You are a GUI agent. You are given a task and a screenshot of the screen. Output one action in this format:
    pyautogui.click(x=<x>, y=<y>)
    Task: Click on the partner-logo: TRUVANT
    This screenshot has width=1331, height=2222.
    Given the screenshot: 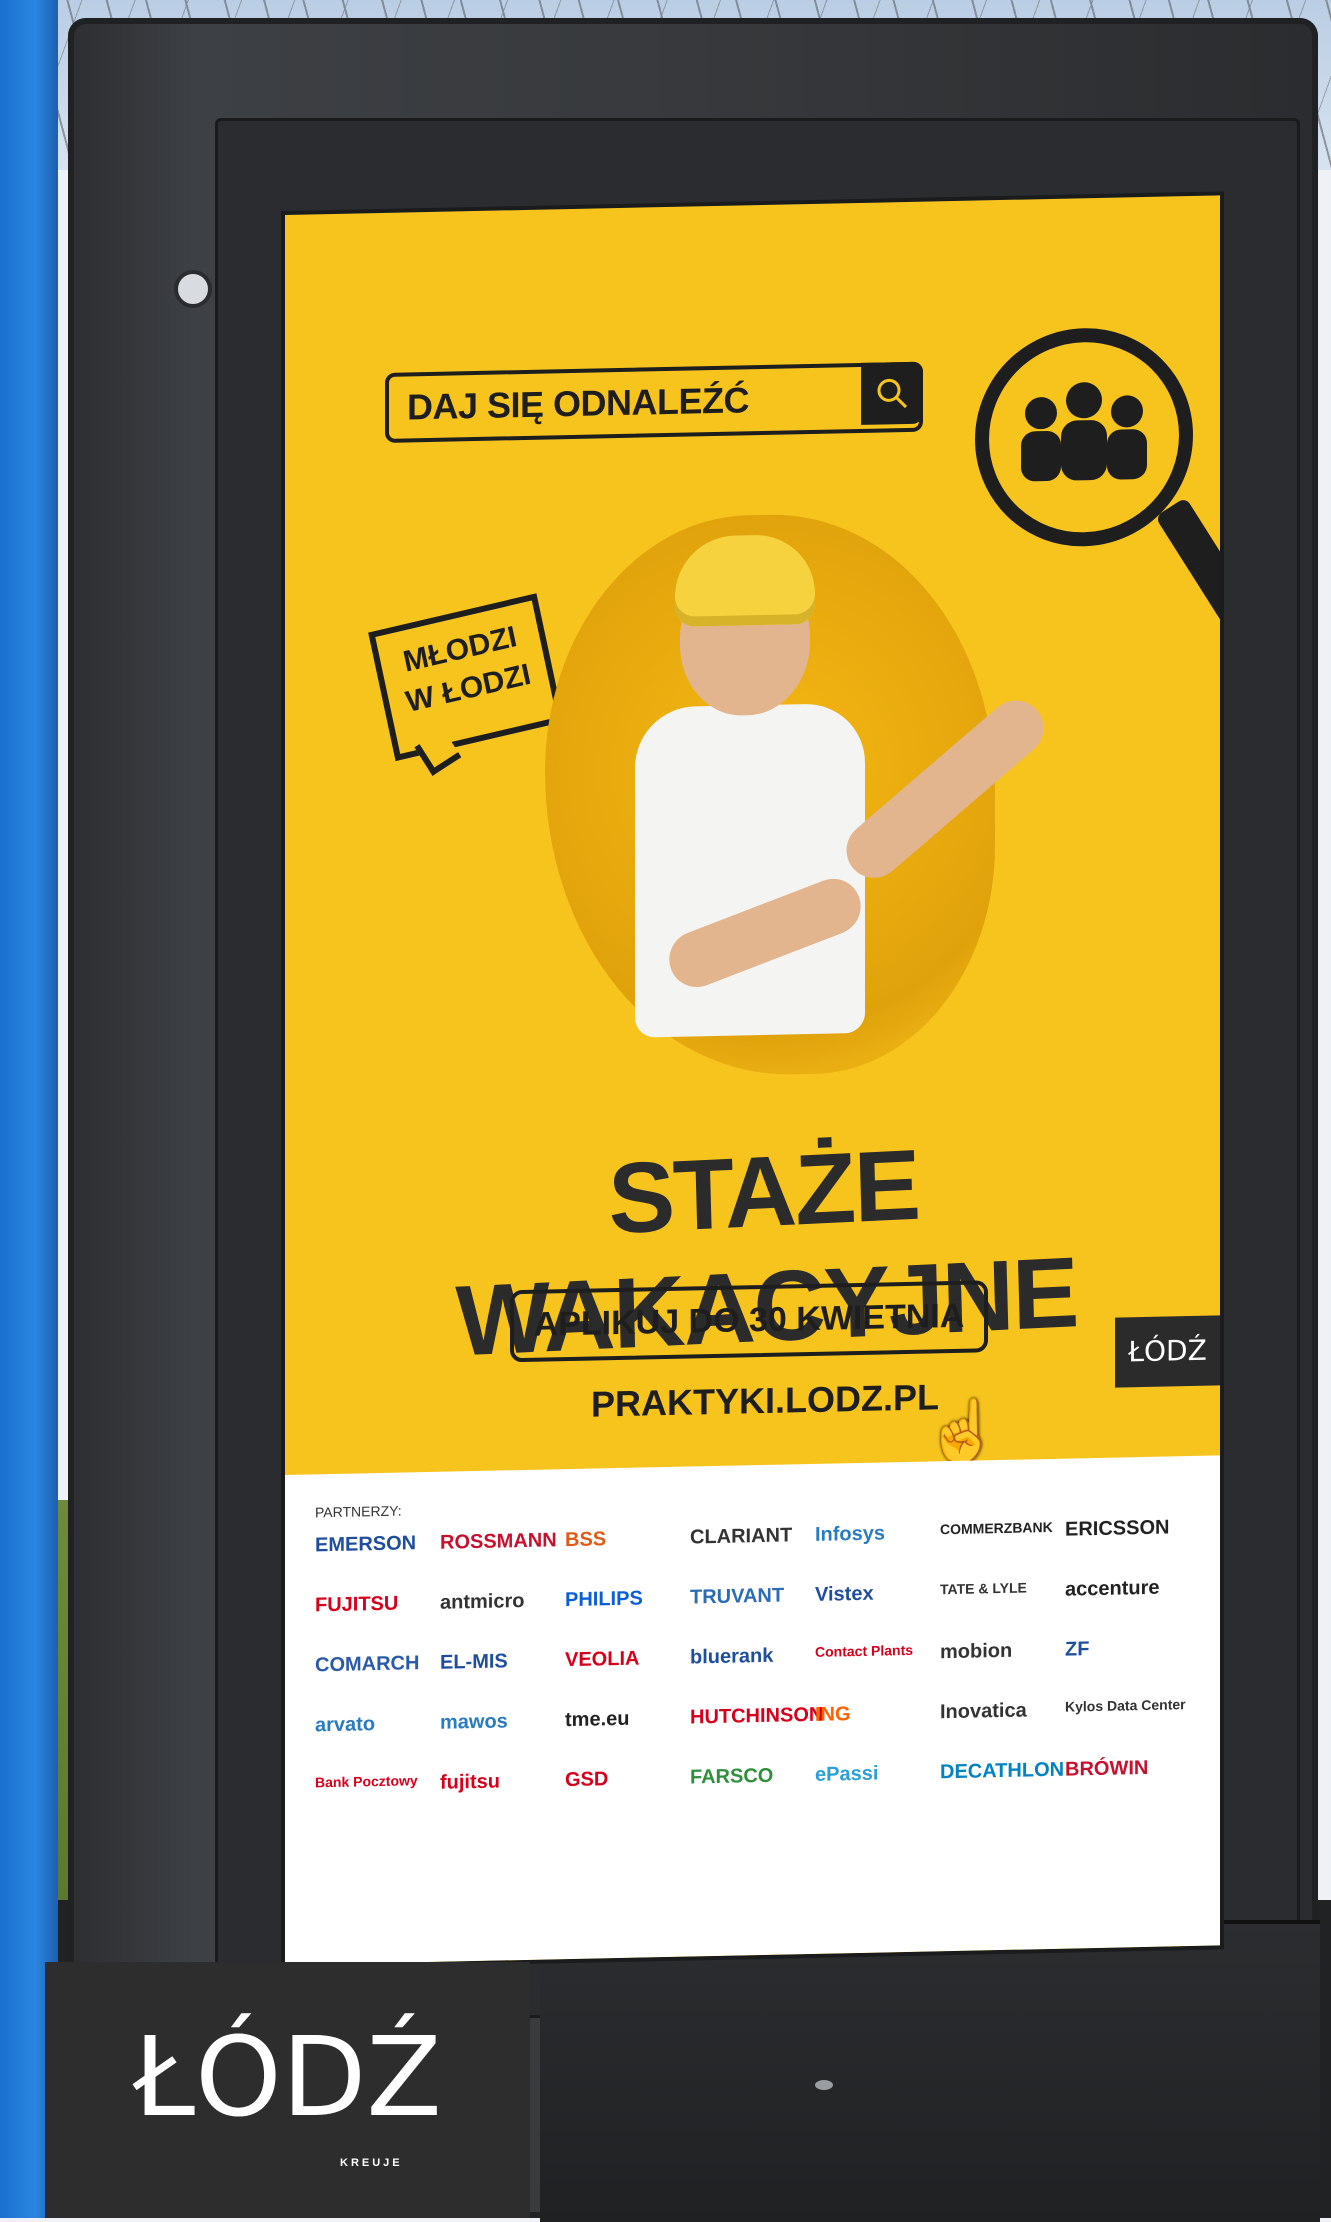 What is the action you would take?
    pyautogui.click(x=737, y=1596)
    